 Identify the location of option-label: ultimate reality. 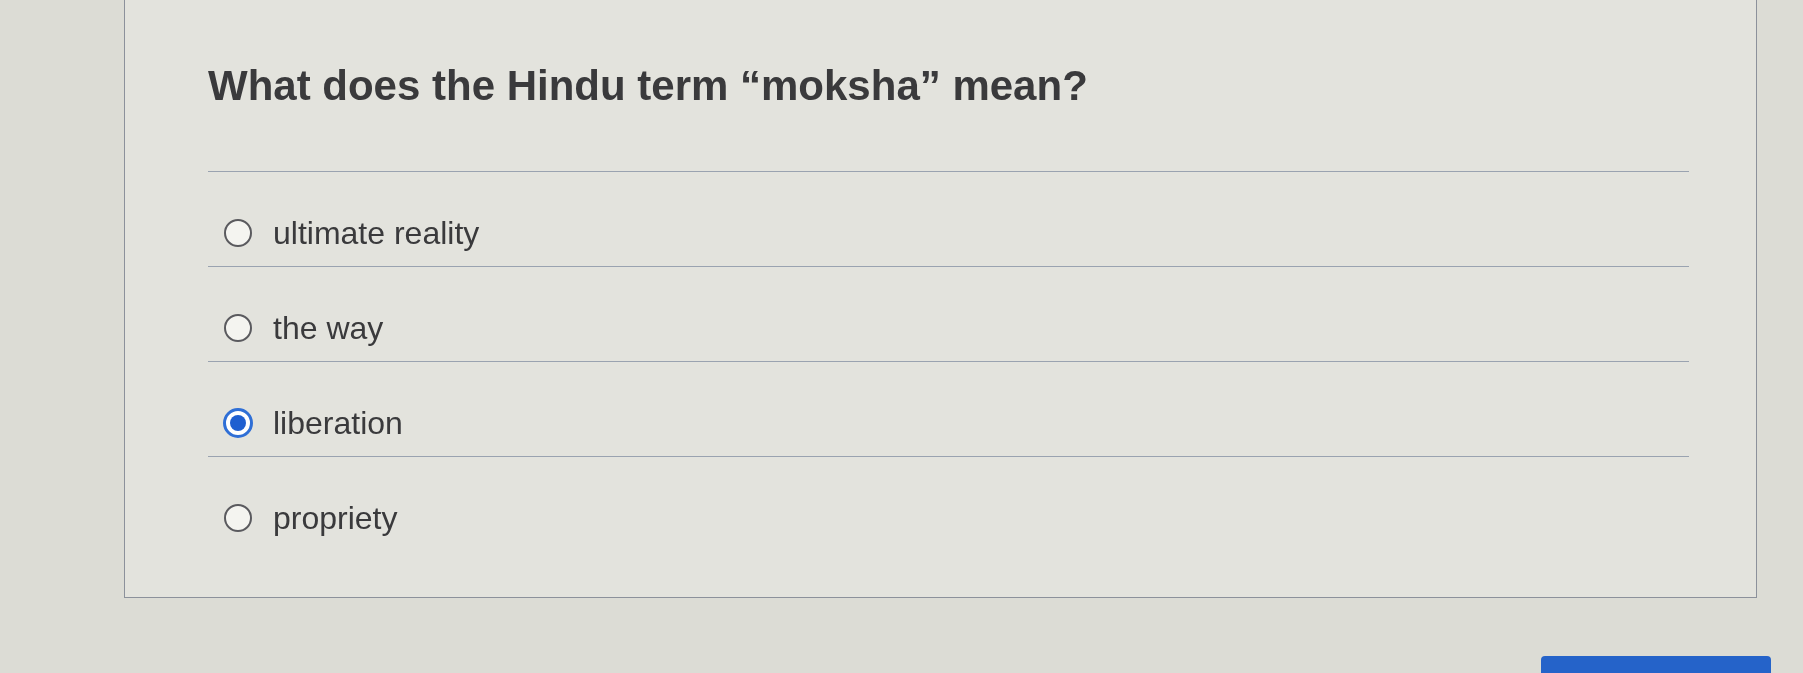
(376, 233).